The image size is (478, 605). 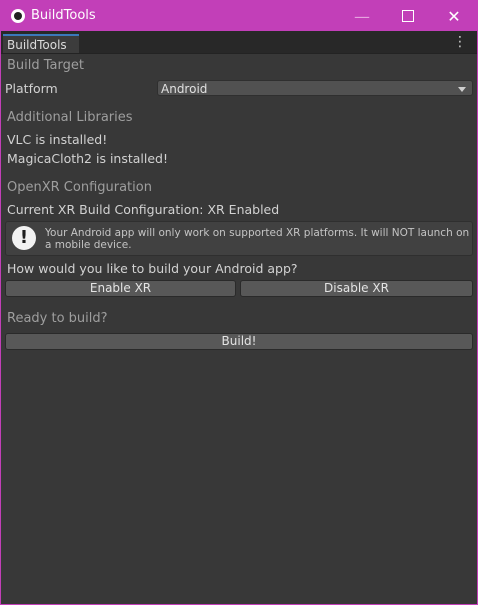 I want to click on window-title: BuildTools, so click(x=63, y=15).